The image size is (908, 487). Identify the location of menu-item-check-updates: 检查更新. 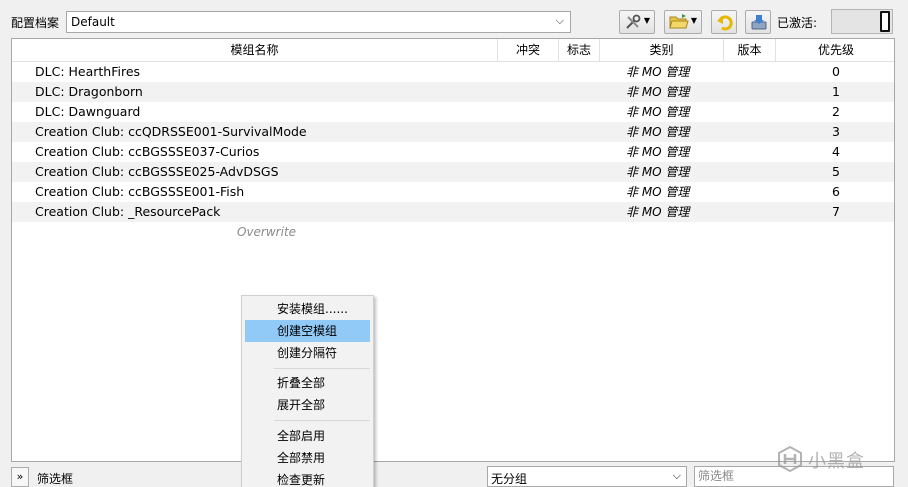
(307, 478).